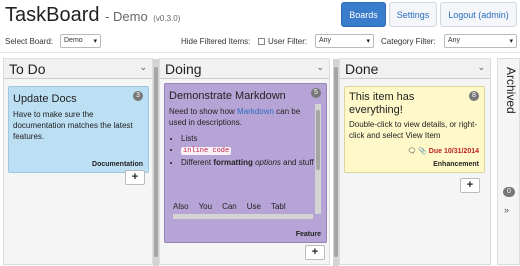 This screenshot has width=520, height=266. I want to click on boards-button: Boards, so click(363, 14).